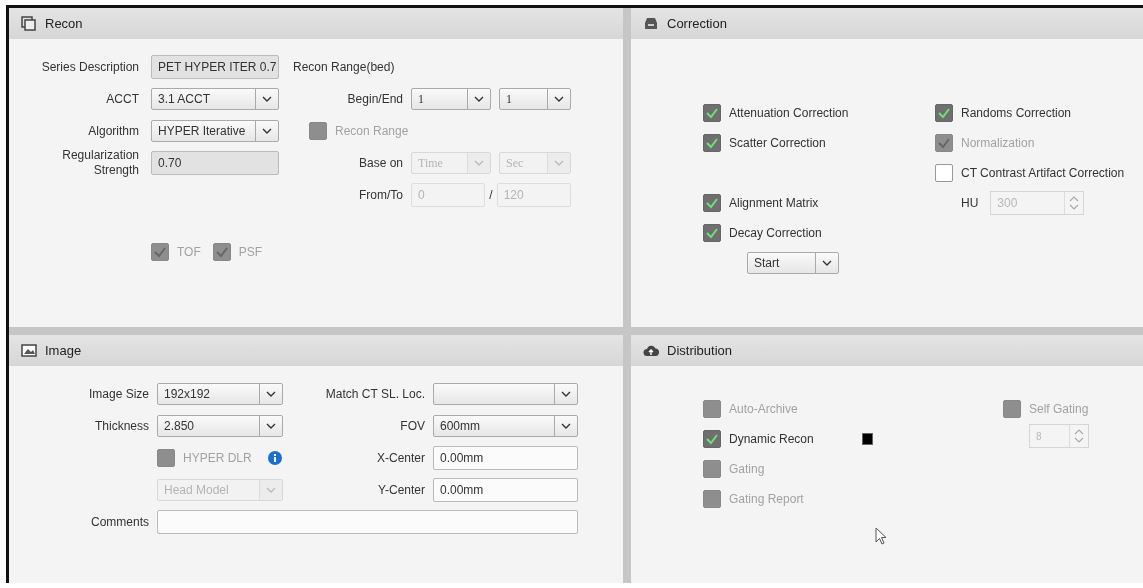  I want to click on checkbox-label: Gating, so click(747, 469).